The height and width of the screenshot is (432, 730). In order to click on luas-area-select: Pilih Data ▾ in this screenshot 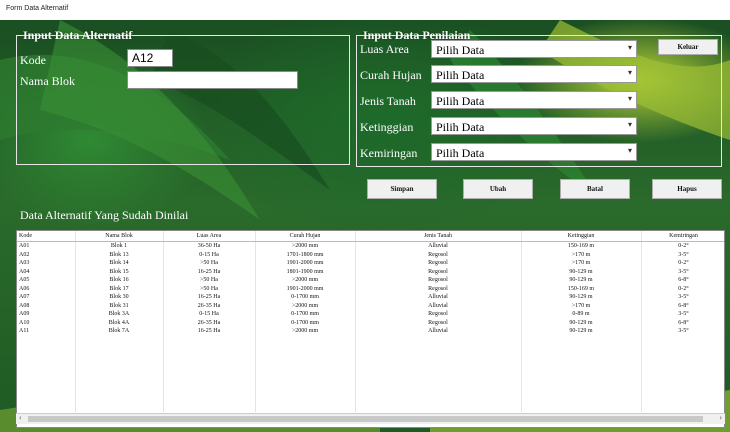, I will do `click(534, 49)`.